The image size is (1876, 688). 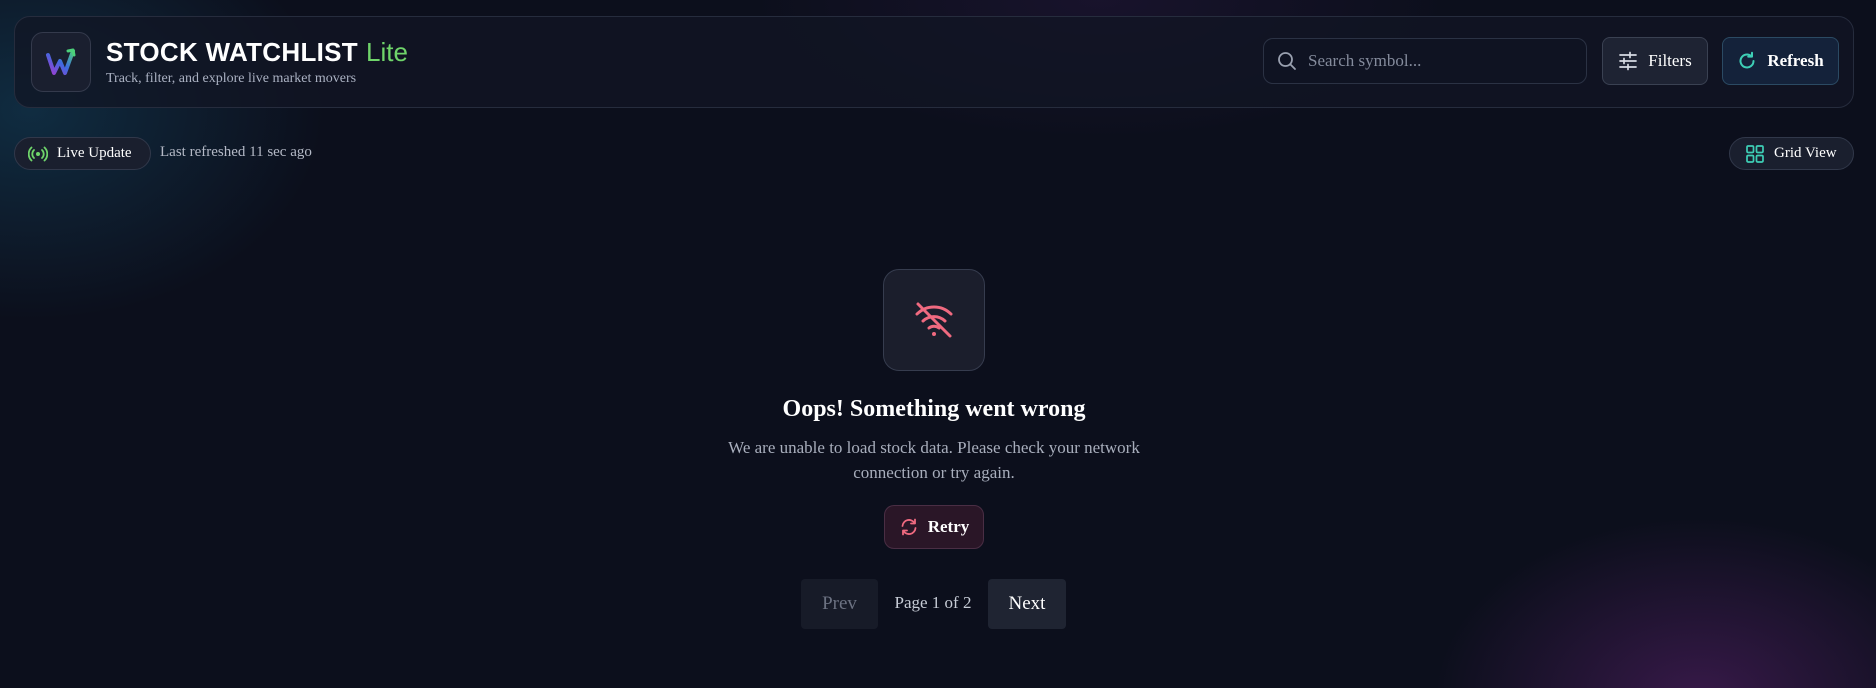 What do you see at coordinates (236, 152) in the screenshot?
I see `last-refreshed-text: Last refreshed 11 sec ago` at bounding box center [236, 152].